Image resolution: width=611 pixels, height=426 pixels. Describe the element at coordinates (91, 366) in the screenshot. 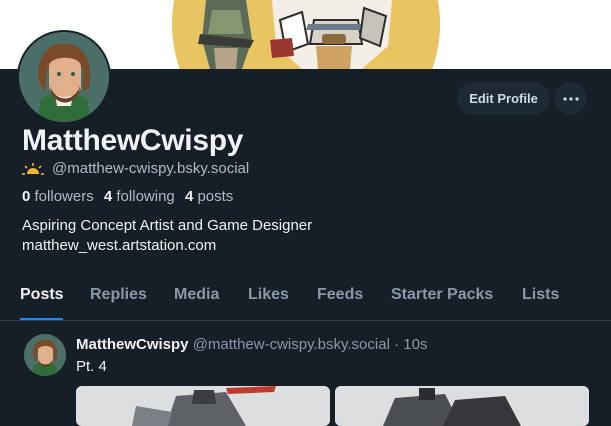

I see `post-text: Pt. 4` at that location.